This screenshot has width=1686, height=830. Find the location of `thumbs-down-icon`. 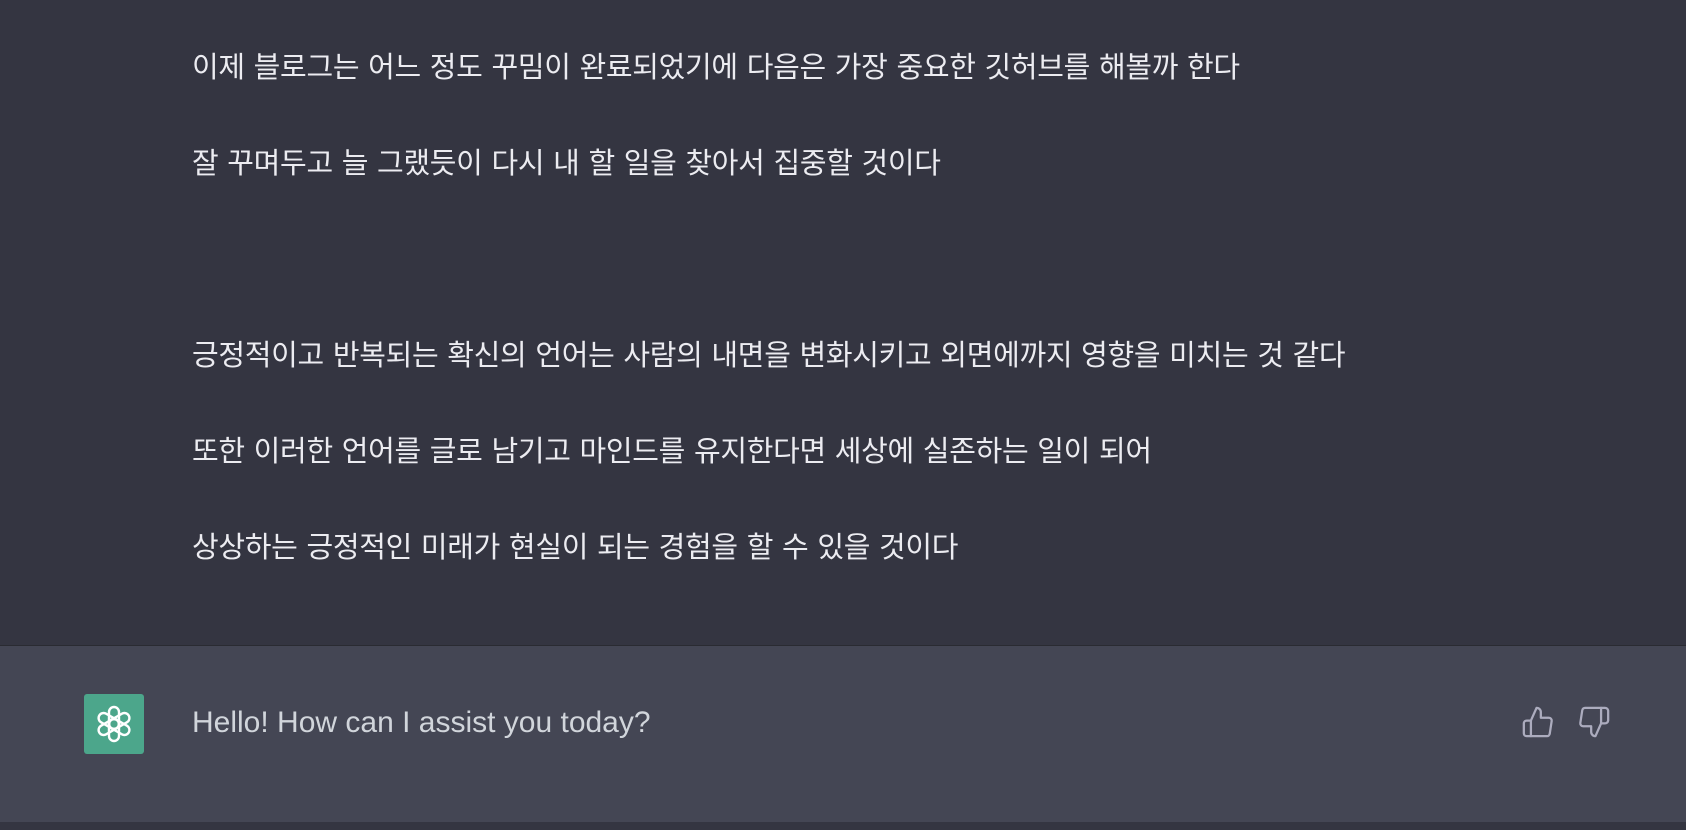

thumbs-down-icon is located at coordinates (1594, 722).